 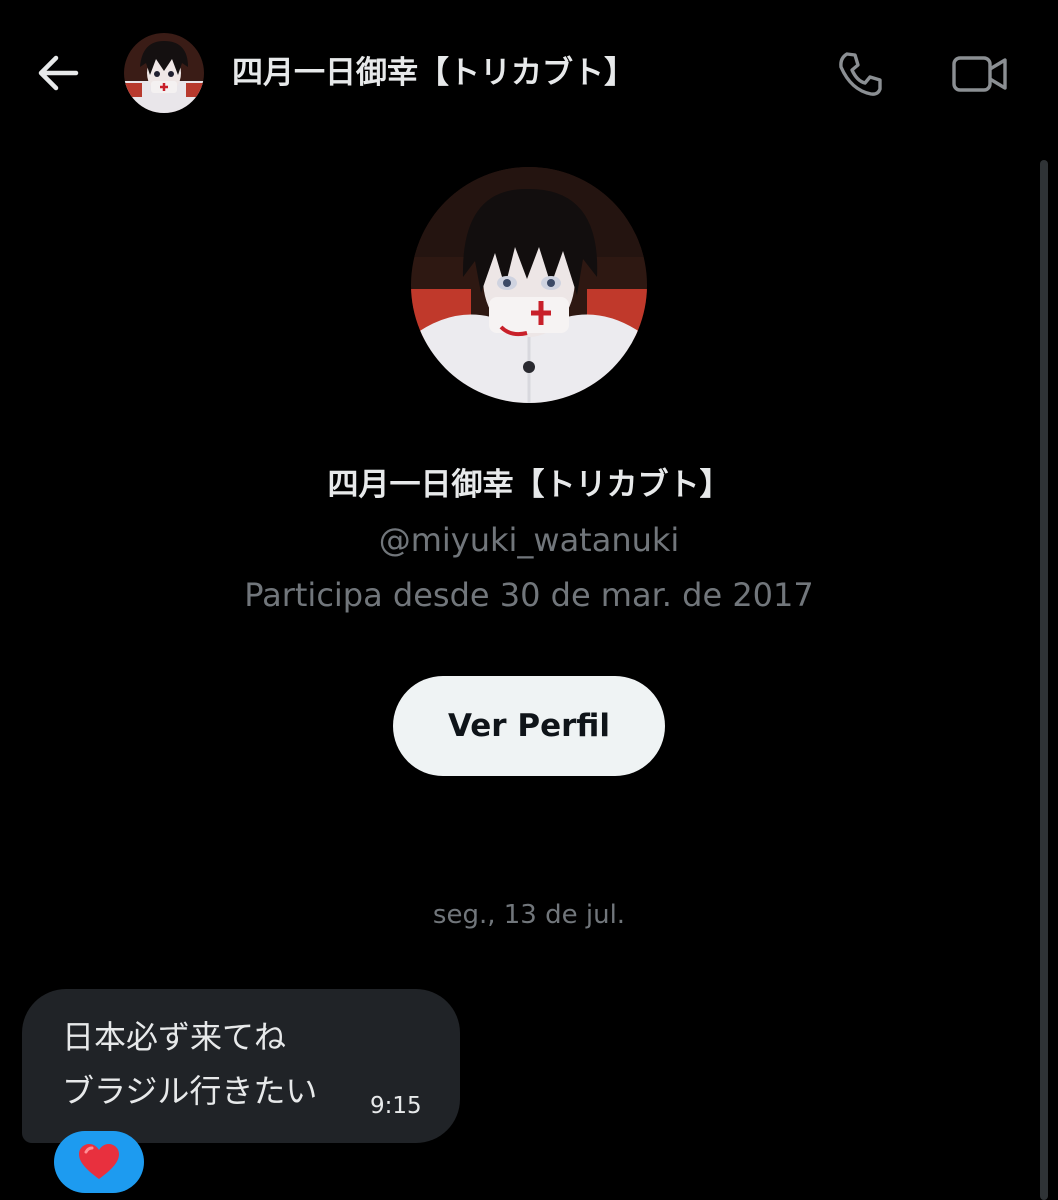 What do you see at coordinates (529, 726) in the screenshot?
I see `view-profile-button: Ver Perfil` at bounding box center [529, 726].